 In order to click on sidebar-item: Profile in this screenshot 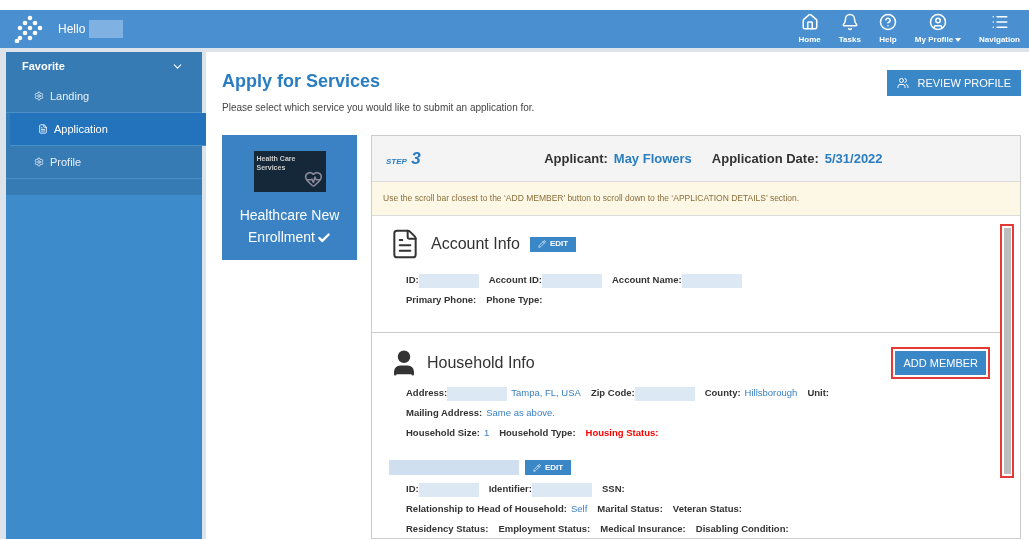, I will do `click(104, 162)`.